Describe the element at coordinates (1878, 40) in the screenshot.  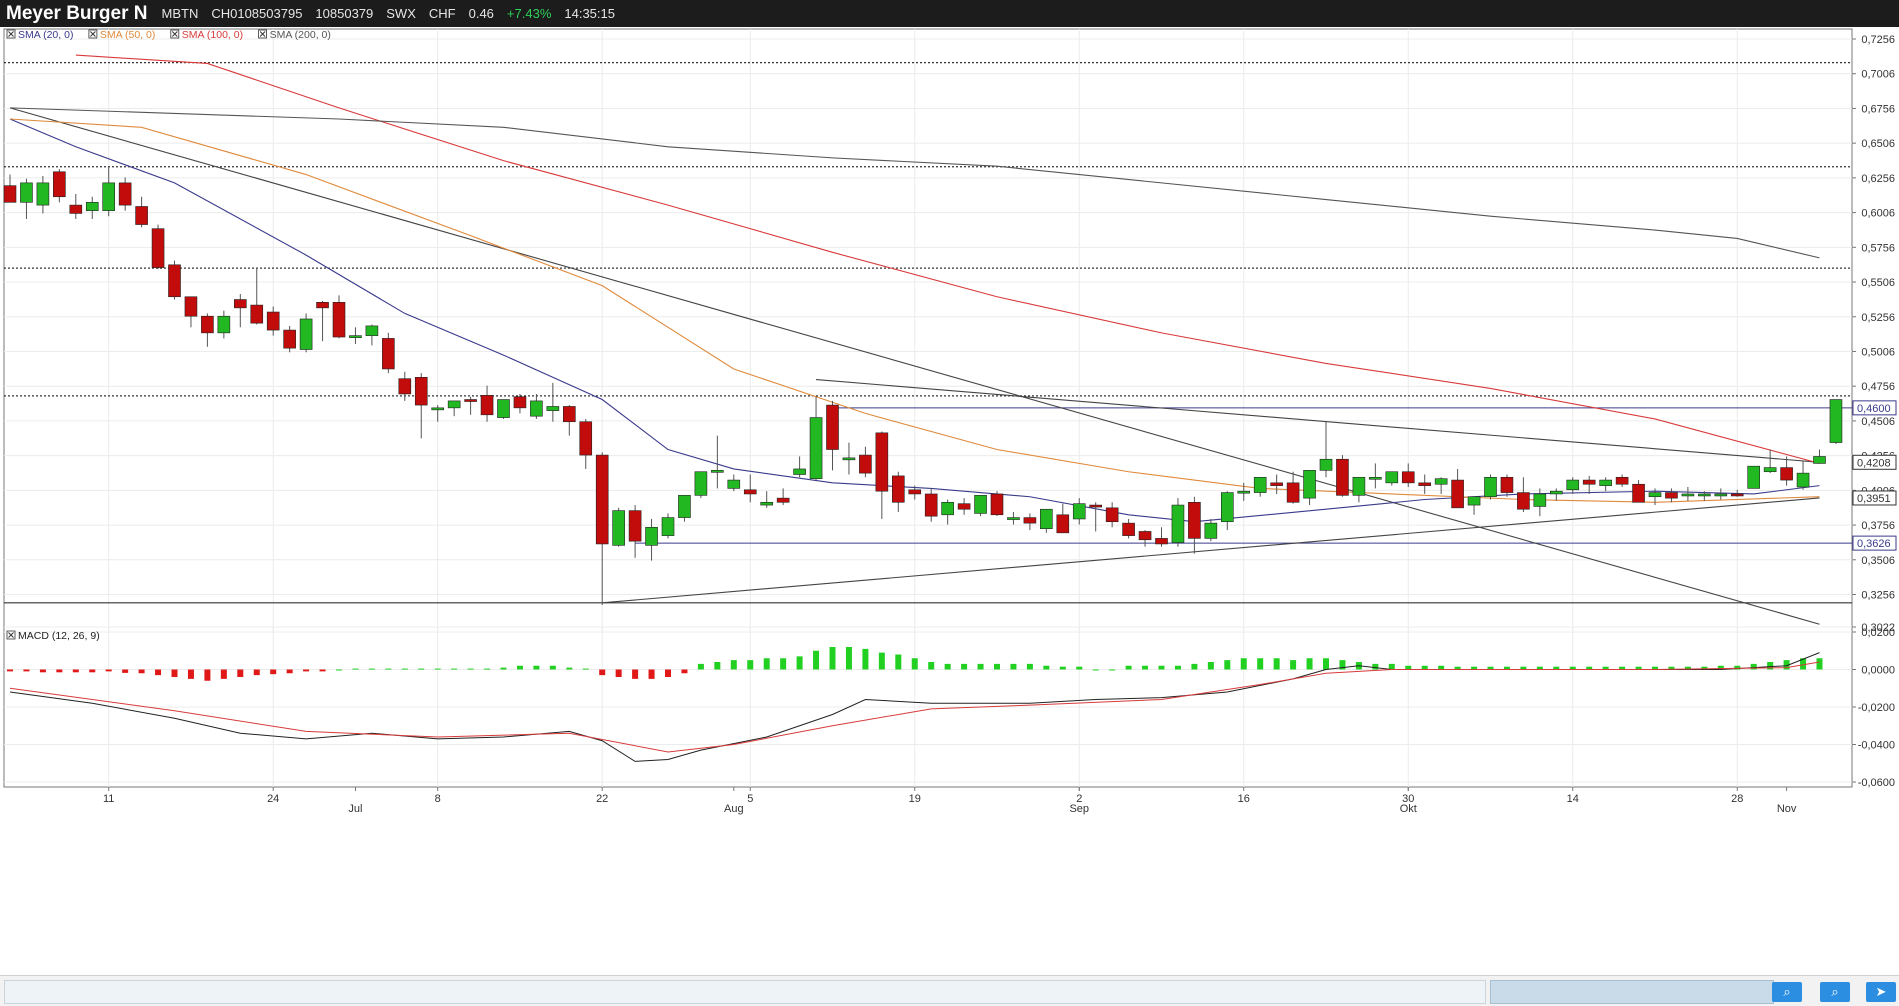
I see `y-tick-label: 0,7256` at that location.